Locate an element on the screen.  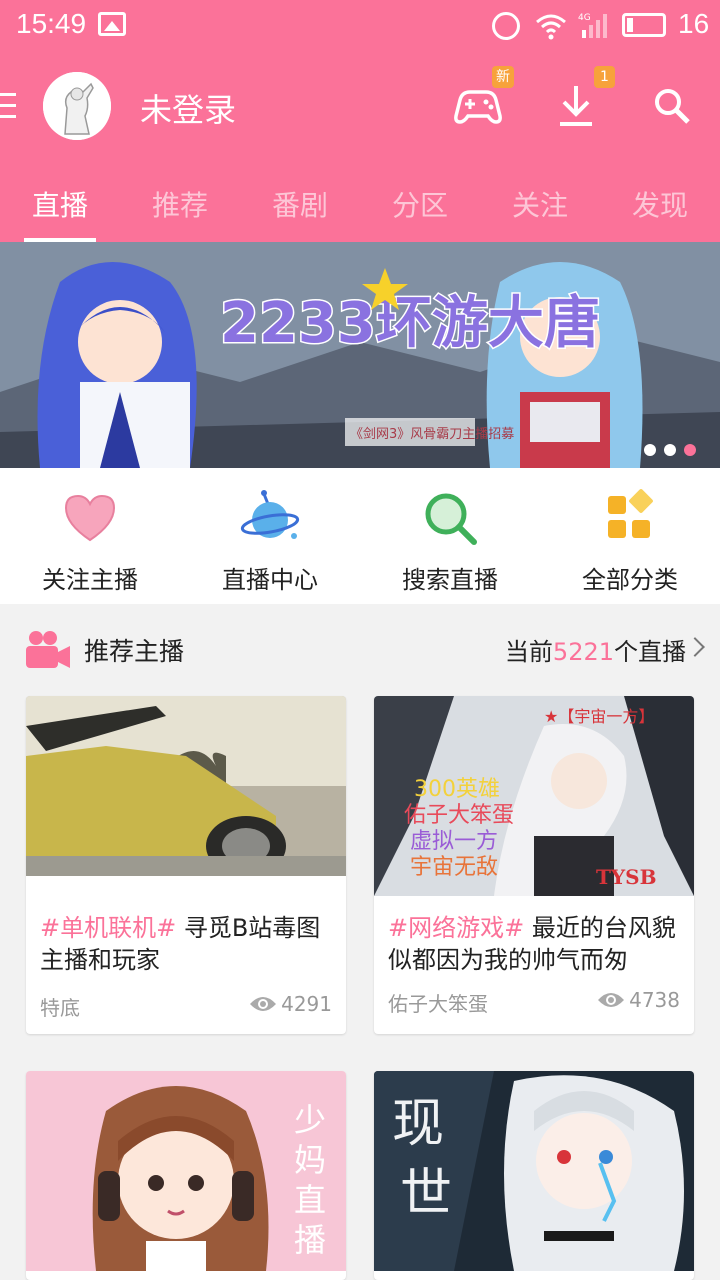
live-count-prefix: 当前 is located at coordinates (528, 652).